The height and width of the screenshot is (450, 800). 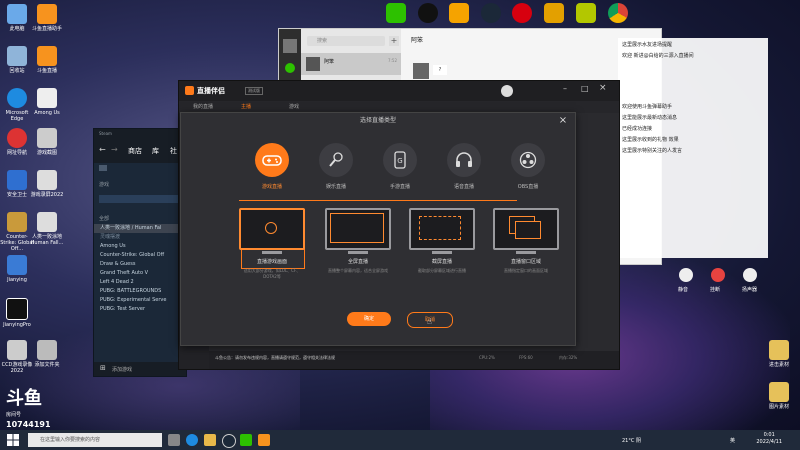 I want to click on list-item: Counter-Strike: Global Off, so click(x=140, y=255).